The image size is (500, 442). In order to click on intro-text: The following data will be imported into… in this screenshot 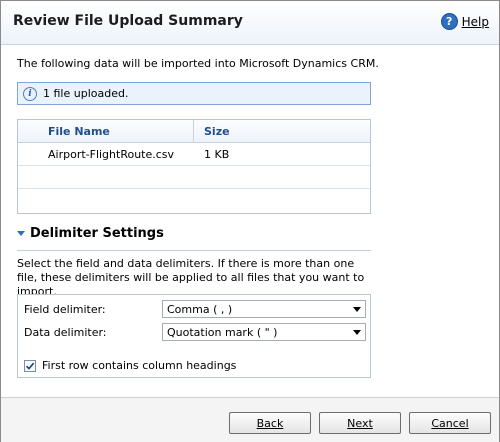, I will do `click(198, 63)`.